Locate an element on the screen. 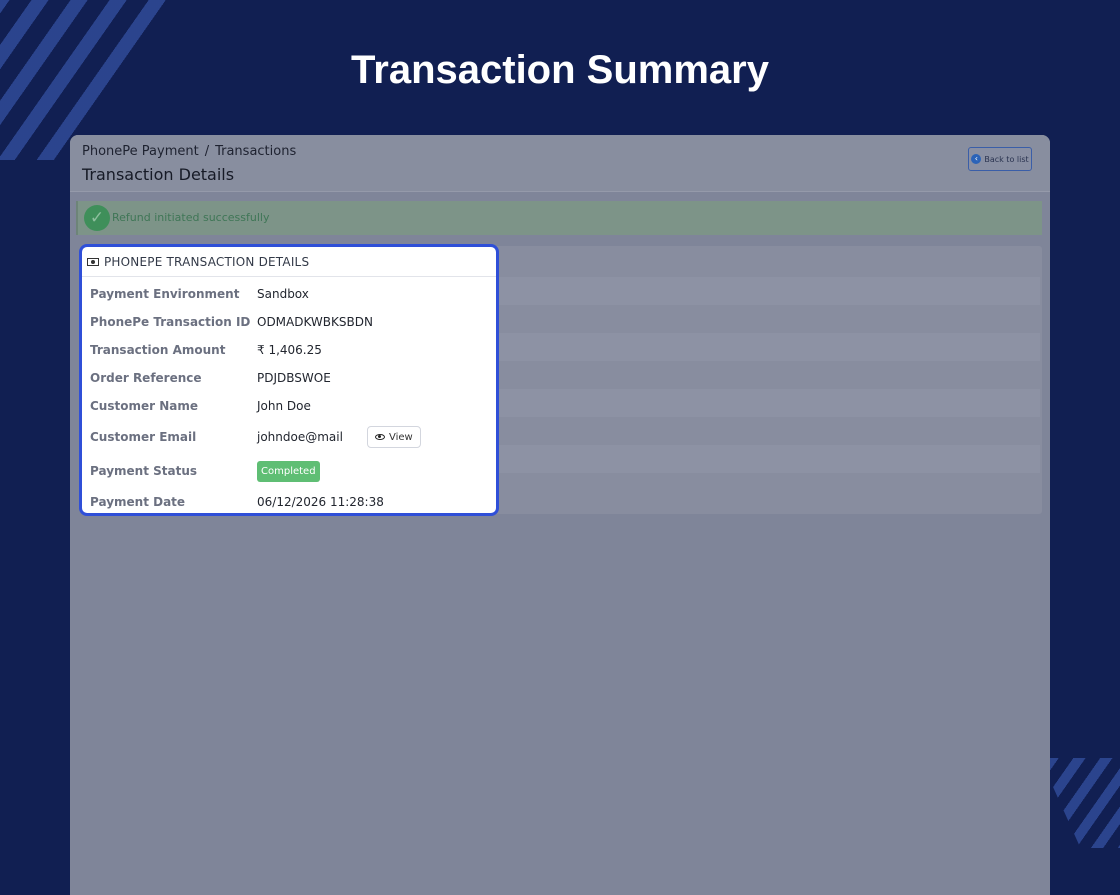  field-label: Customer Name is located at coordinates (144, 406).